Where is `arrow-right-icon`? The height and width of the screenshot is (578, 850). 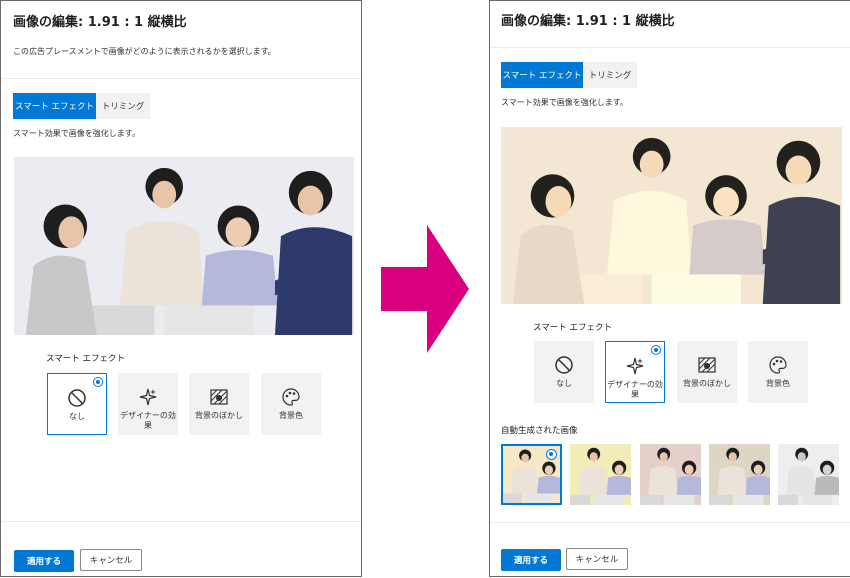
arrow-right-icon is located at coordinates (425, 289).